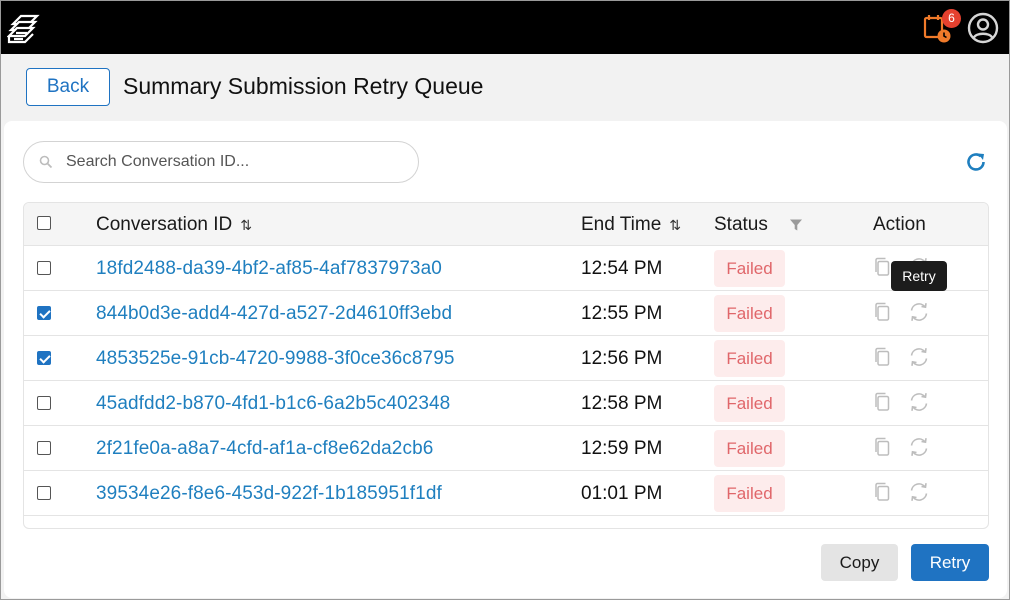 This screenshot has height=600, width=1010. What do you see at coordinates (951, 18) in the screenshot?
I see `notification-count-badge: 6` at bounding box center [951, 18].